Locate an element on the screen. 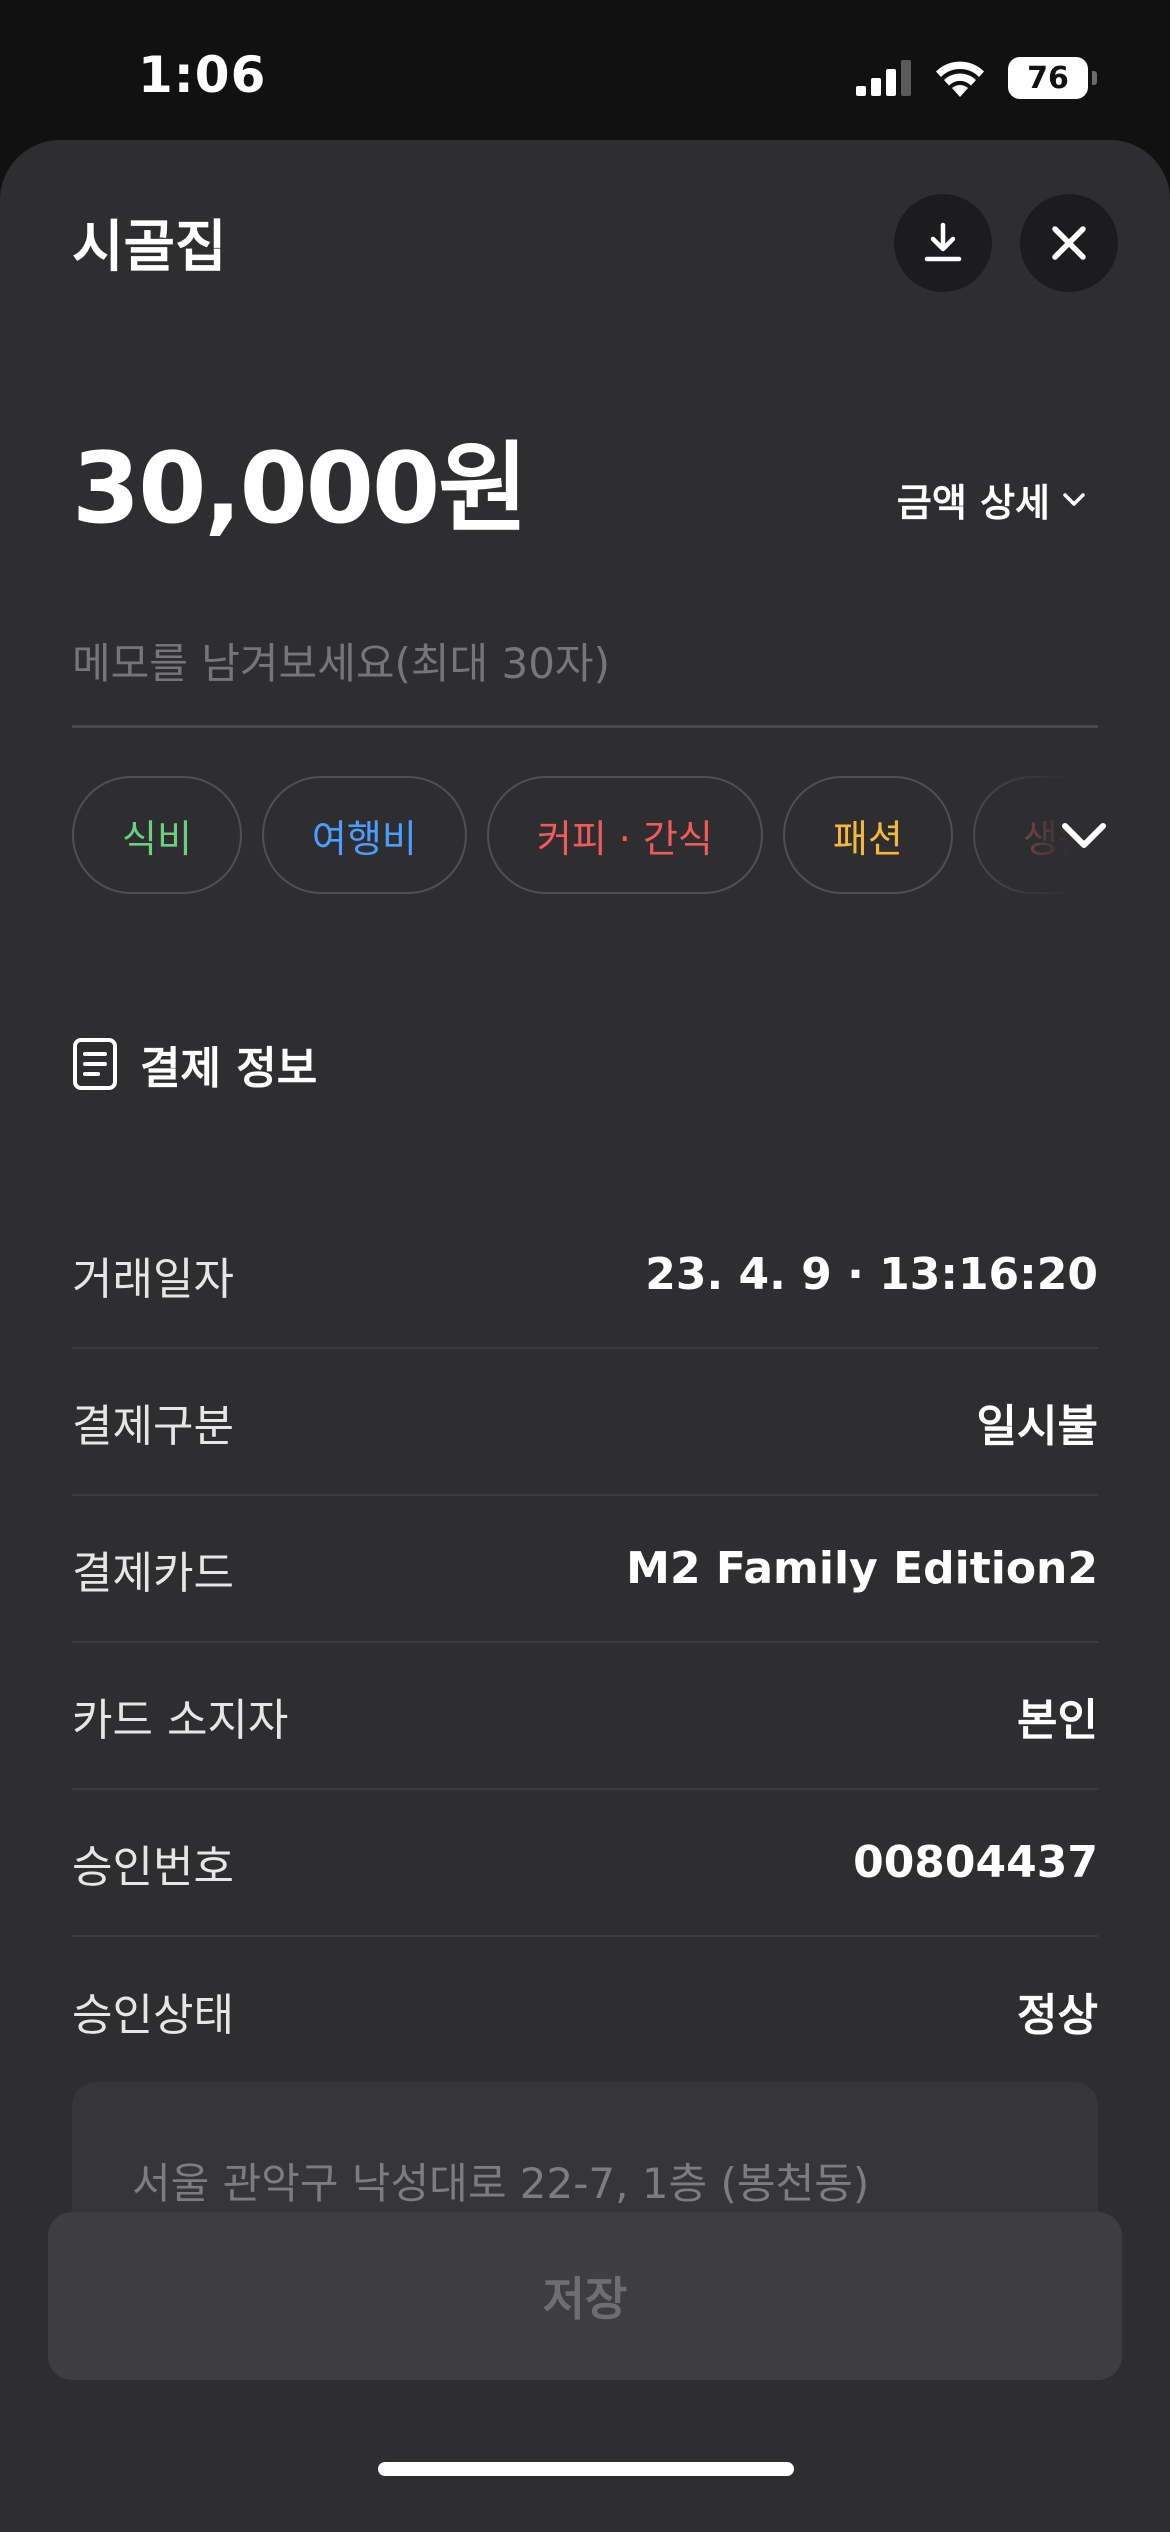 This screenshot has width=1170, height=2532. category-chip-fashion: 패션 is located at coordinates (867, 835).